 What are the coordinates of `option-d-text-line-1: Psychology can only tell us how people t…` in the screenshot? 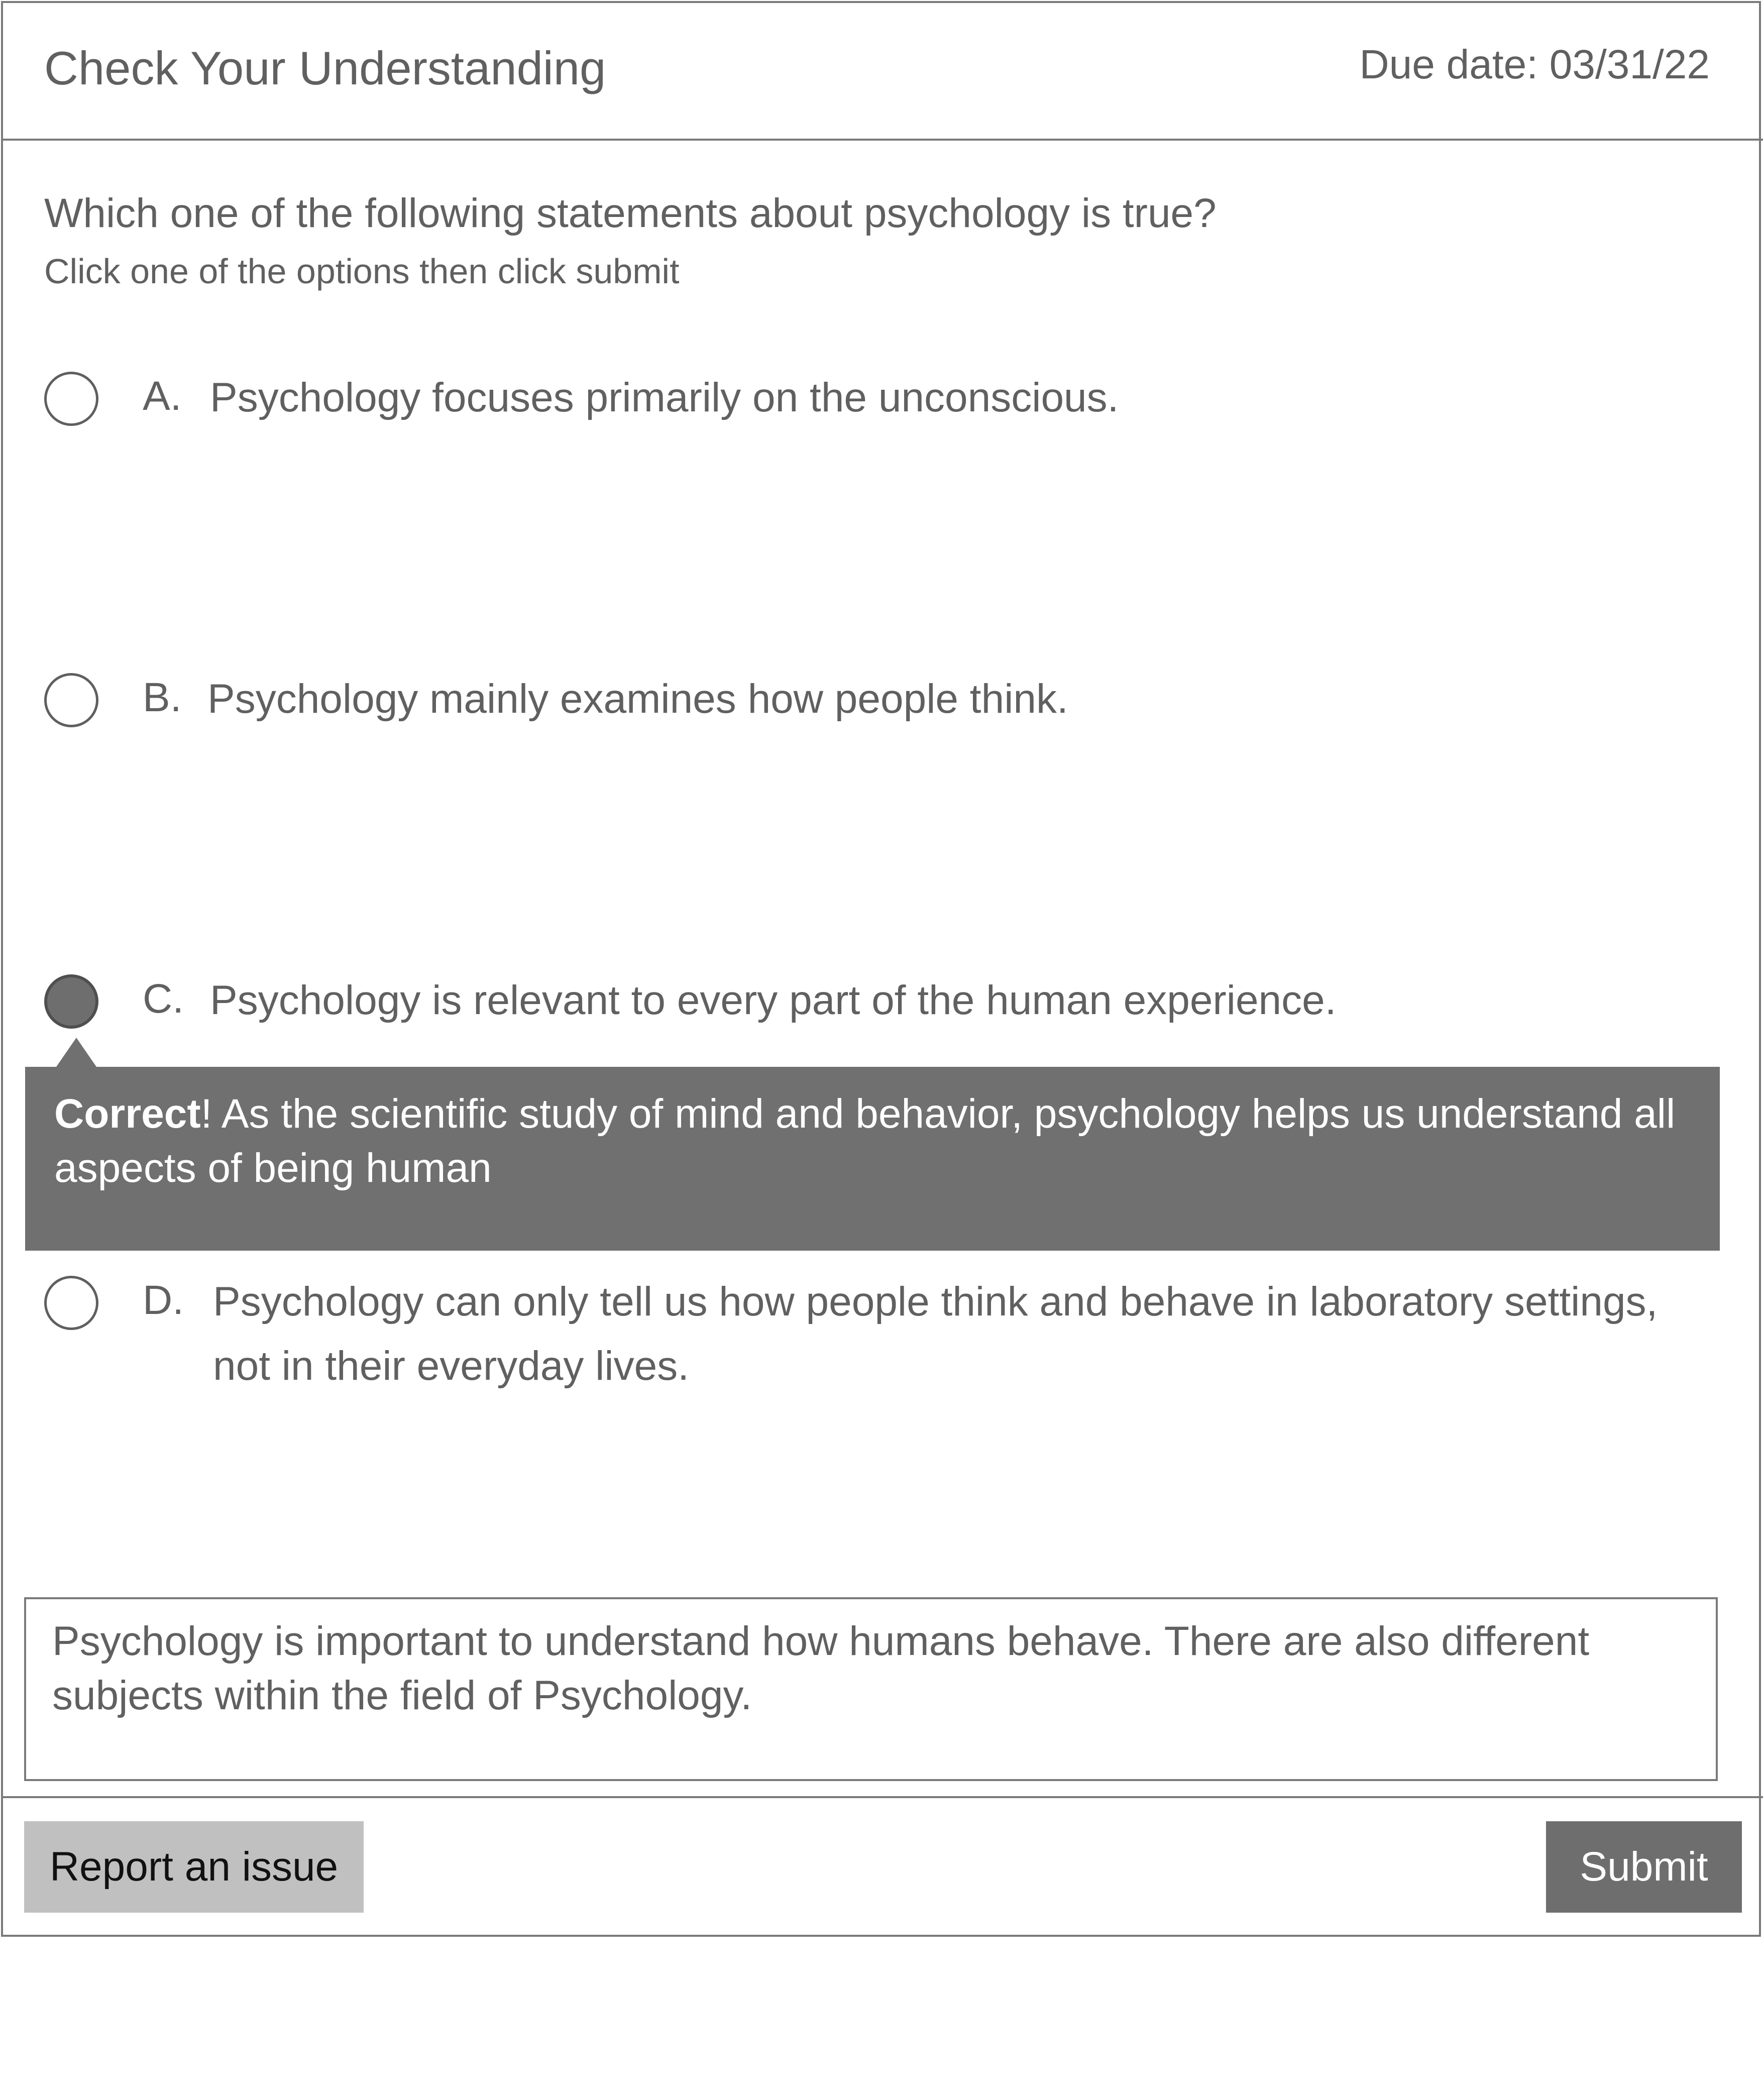 It's located at (935, 1302).